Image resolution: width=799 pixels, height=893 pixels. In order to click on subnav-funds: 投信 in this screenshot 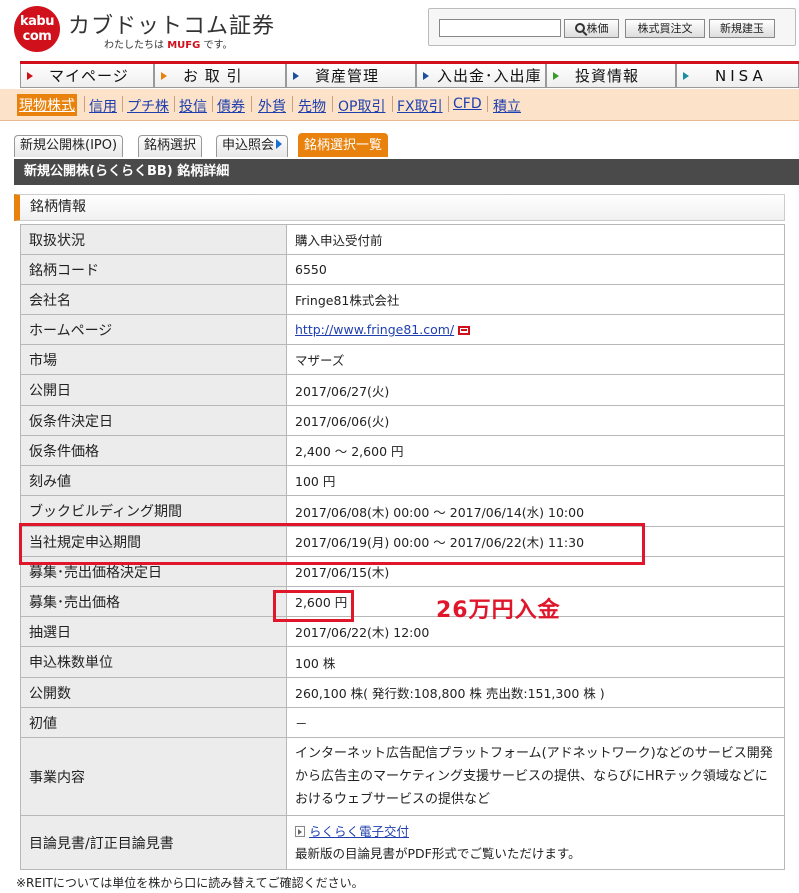, I will do `click(193, 106)`.